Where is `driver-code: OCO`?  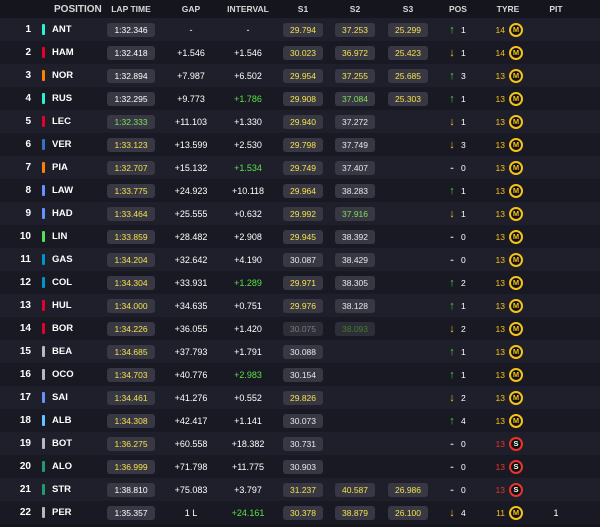 driver-code: OCO is located at coordinates (72, 374).